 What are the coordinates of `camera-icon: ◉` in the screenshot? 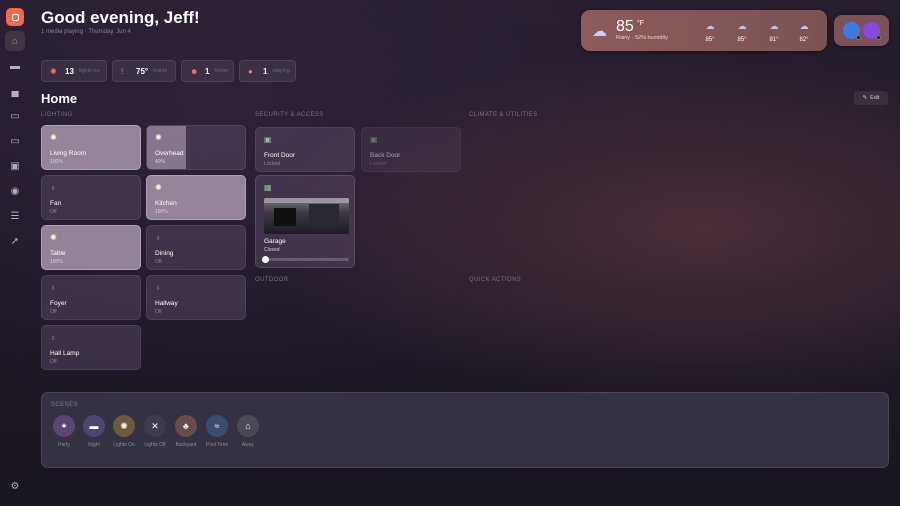 It's located at (15, 191).